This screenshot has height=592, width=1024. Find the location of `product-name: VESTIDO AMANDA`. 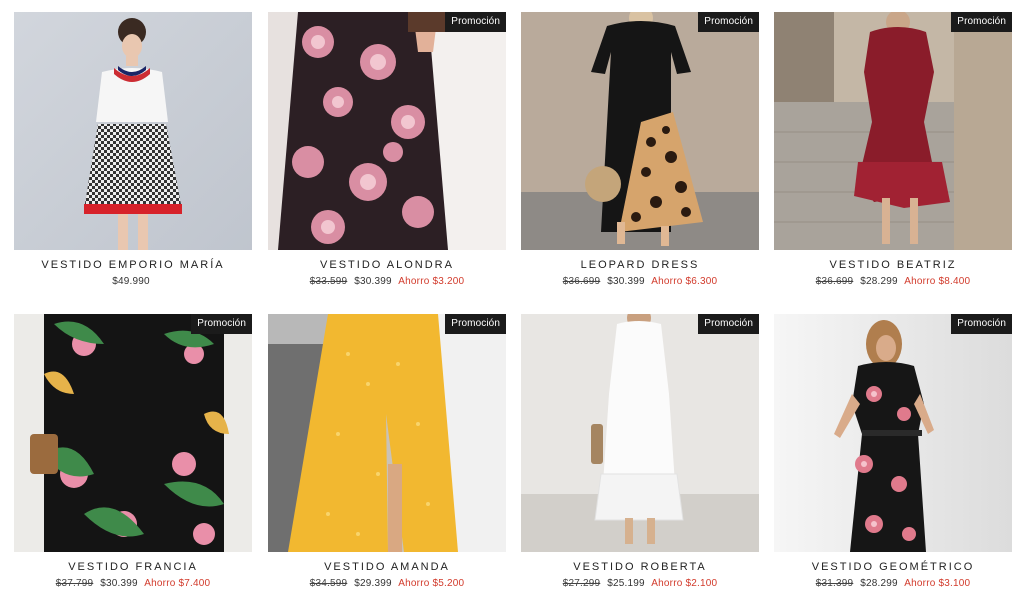

product-name: VESTIDO AMANDA is located at coordinates (387, 567).